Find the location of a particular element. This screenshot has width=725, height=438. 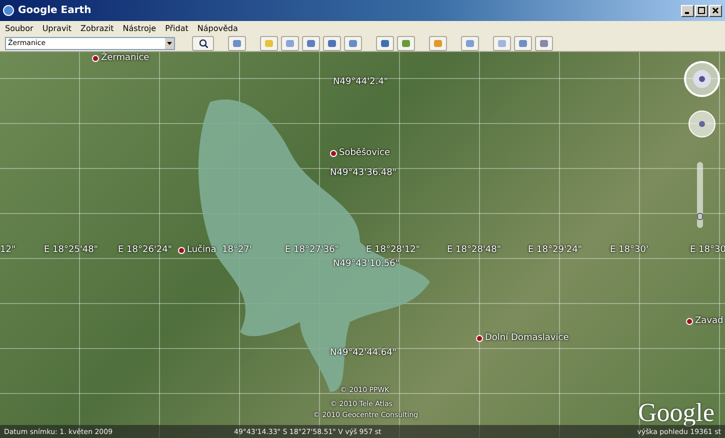

compass-control-icon is located at coordinates (702, 79).